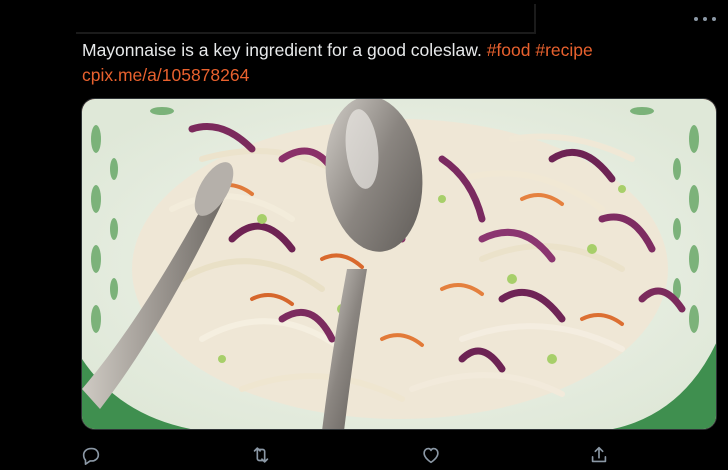 The width and height of the screenshot is (728, 470). I want to click on share-icon, so click(599, 454).